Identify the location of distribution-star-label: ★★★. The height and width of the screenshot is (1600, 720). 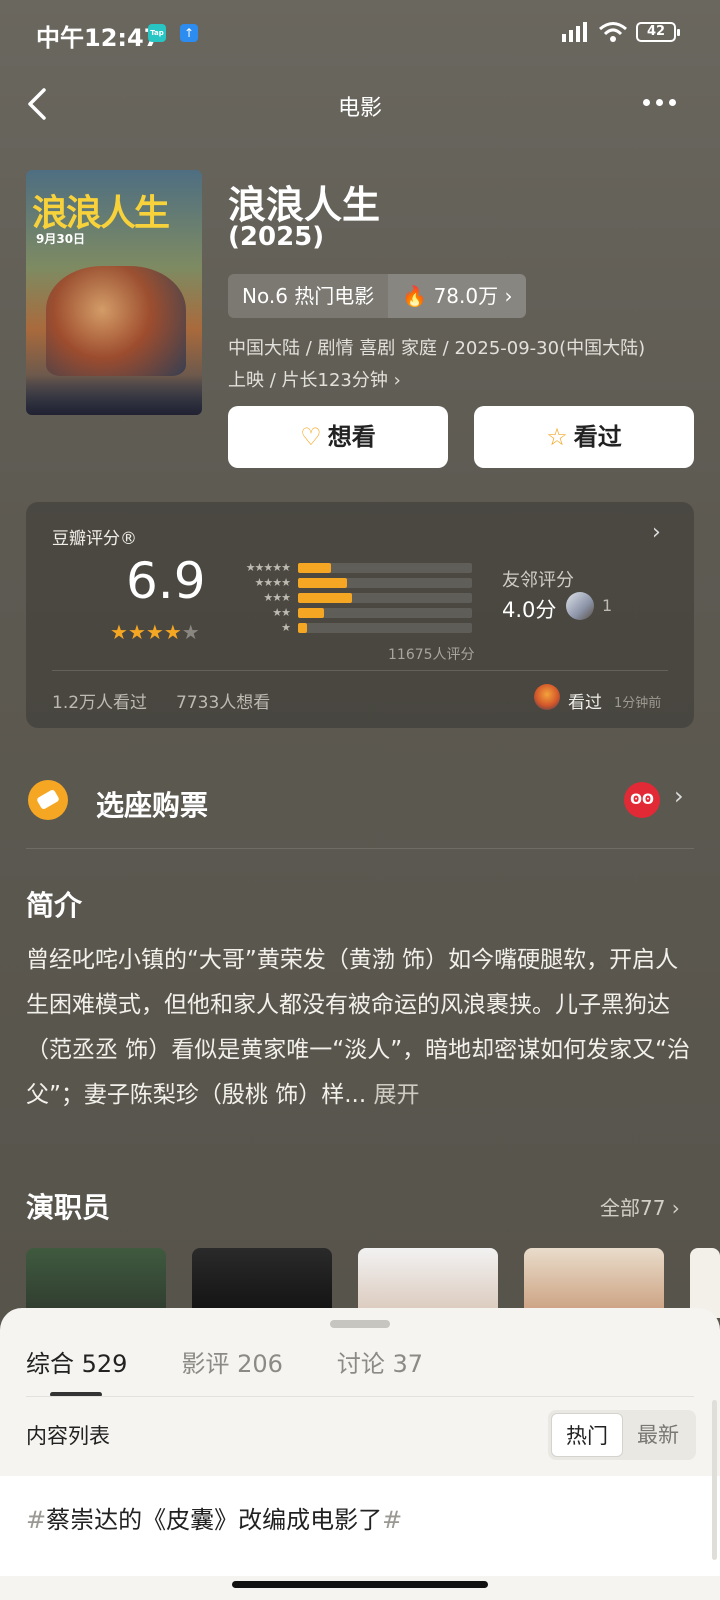
(277, 597).